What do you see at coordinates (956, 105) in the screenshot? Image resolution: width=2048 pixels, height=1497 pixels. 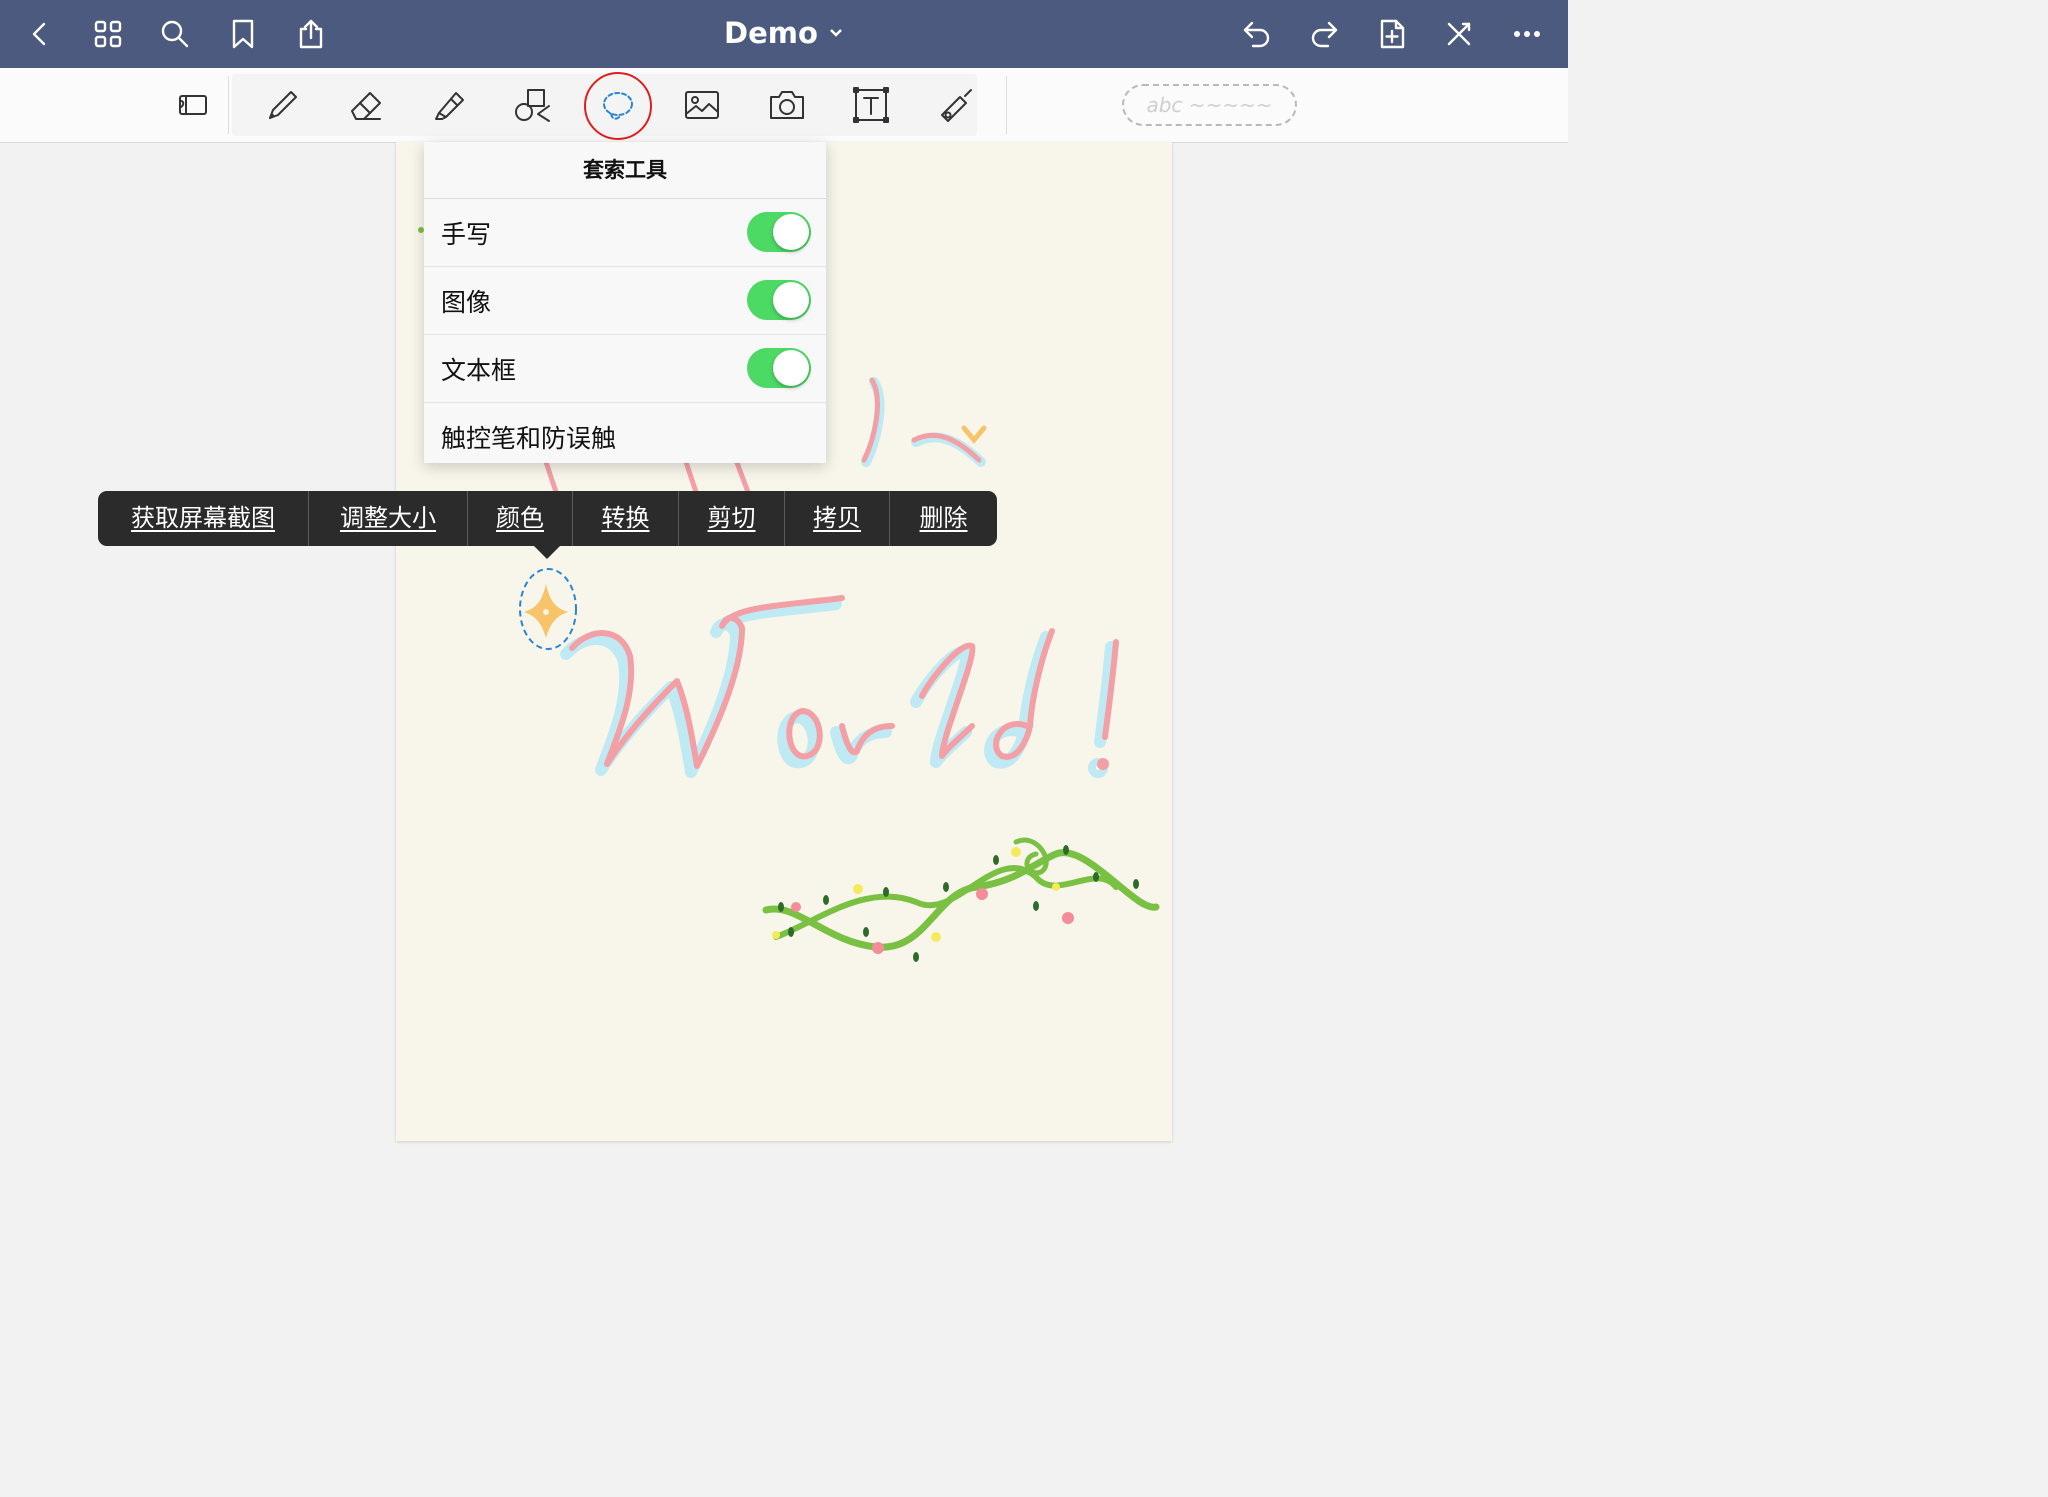 I see `laser-pointer-icon` at bounding box center [956, 105].